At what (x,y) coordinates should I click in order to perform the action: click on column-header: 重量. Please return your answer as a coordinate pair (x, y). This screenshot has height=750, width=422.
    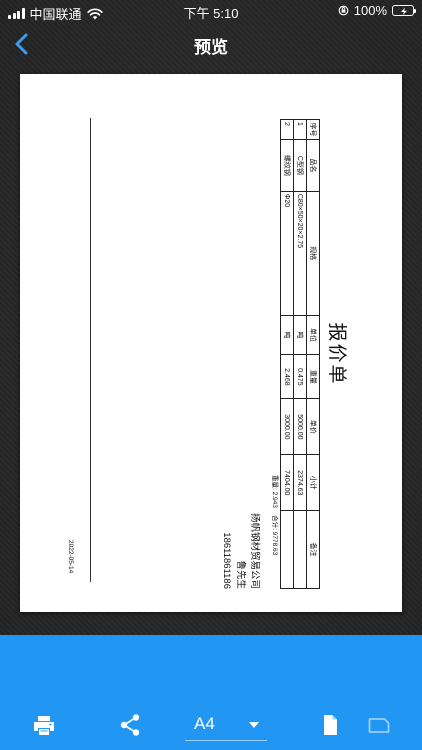
    Looking at the image, I should click on (313, 376).